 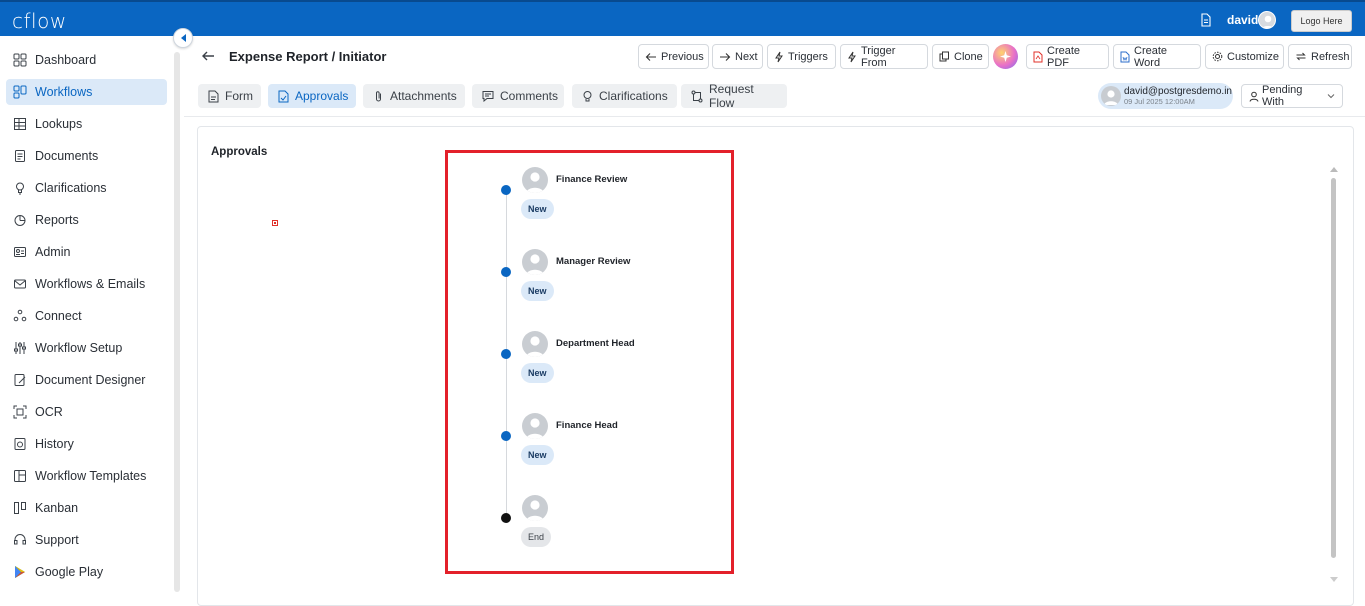 What do you see at coordinates (20, 380) in the screenshot?
I see `designer-icon` at bounding box center [20, 380].